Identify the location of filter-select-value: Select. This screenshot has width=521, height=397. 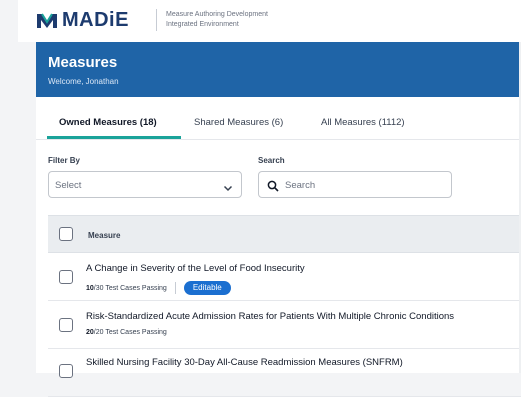
(68, 185).